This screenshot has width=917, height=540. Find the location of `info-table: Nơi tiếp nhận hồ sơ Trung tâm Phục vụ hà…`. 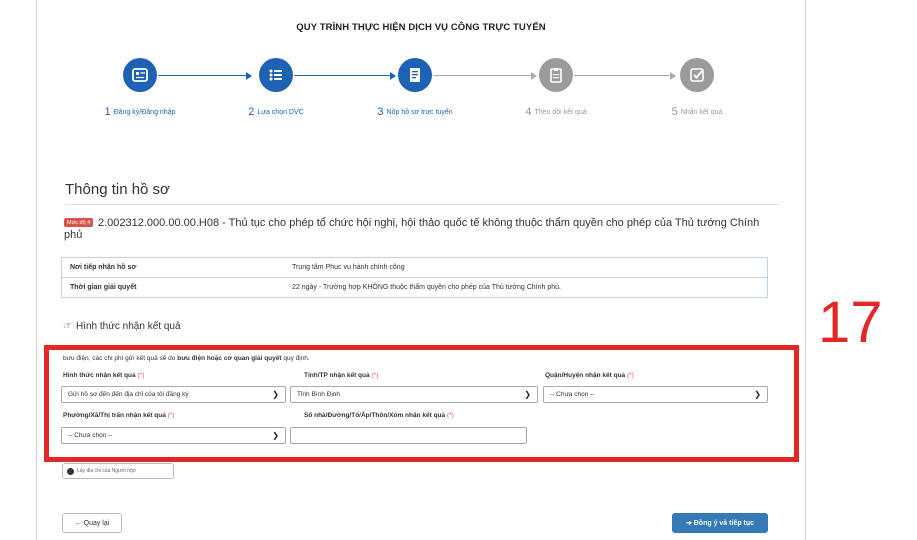

info-table: Nơi tiếp nhận hồ sơ Trung tâm Phục vụ hà… is located at coordinates (414, 277).